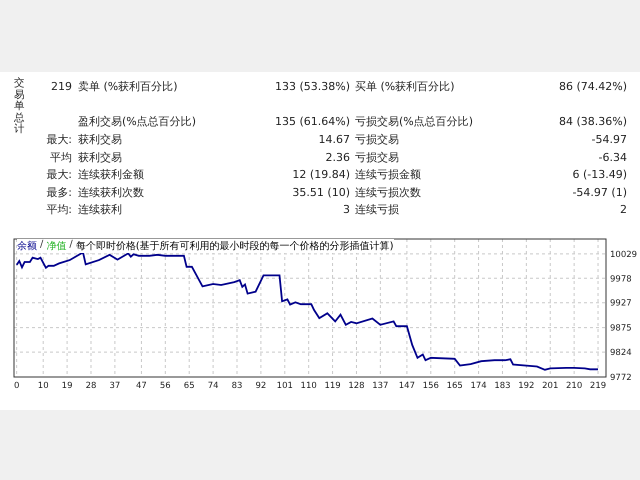 The height and width of the screenshot is (480, 640). Describe the element at coordinates (380, 385) in the screenshot. I see `x-axis-label: 137` at that location.